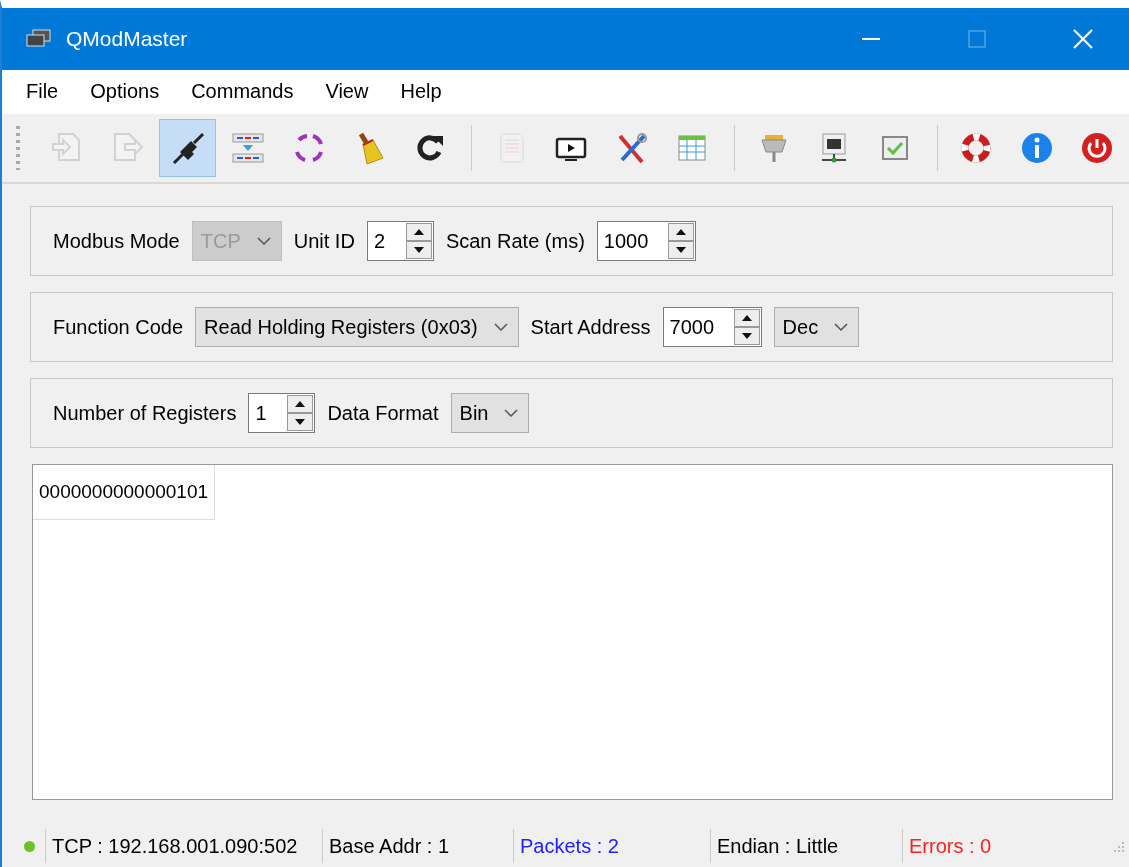 This screenshot has height=867, width=1129. Describe the element at coordinates (42, 91) in the screenshot. I see `menu-item: File` at that location.